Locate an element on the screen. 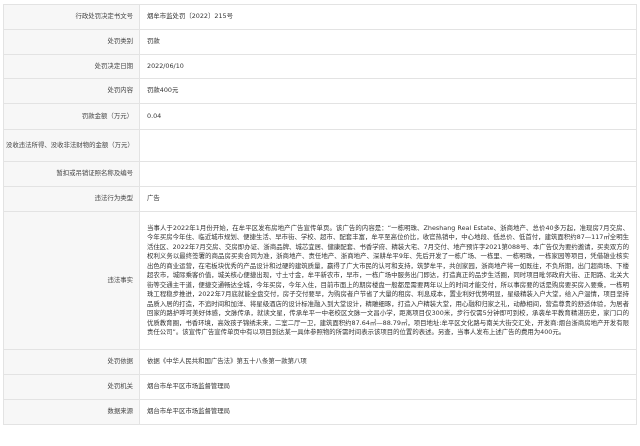 The width and height of the screenshot is (640, 446). table-row: 处罚决定日期 2022/06/10 is located at coordinates (320, 66).